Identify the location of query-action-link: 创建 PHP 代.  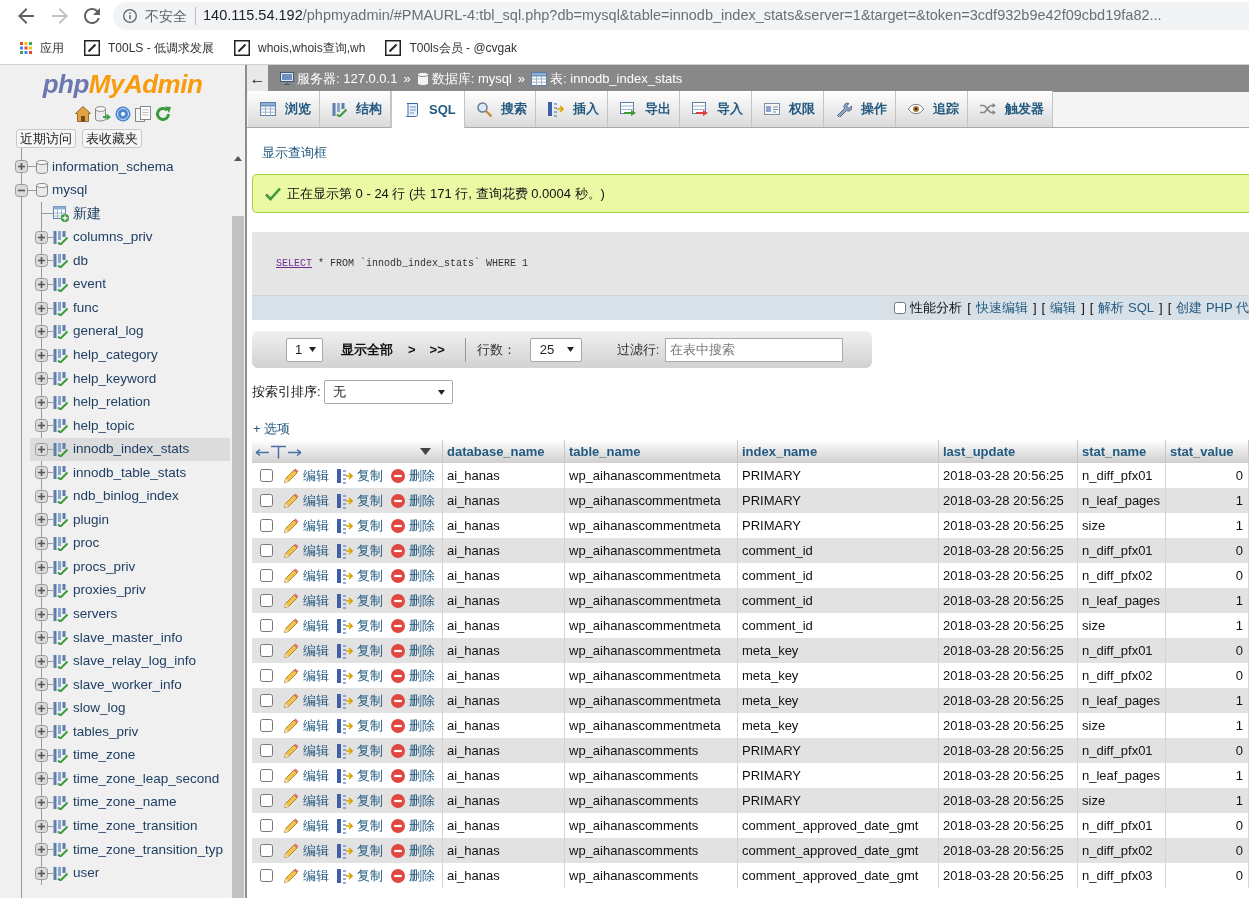
(1212, 308).